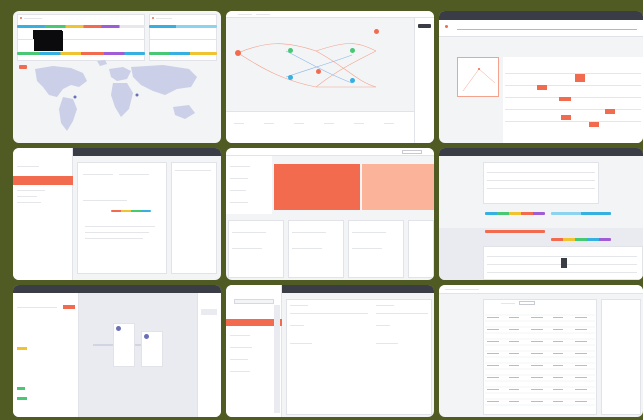  I want to click on world-map-icon, so click(117, 77).